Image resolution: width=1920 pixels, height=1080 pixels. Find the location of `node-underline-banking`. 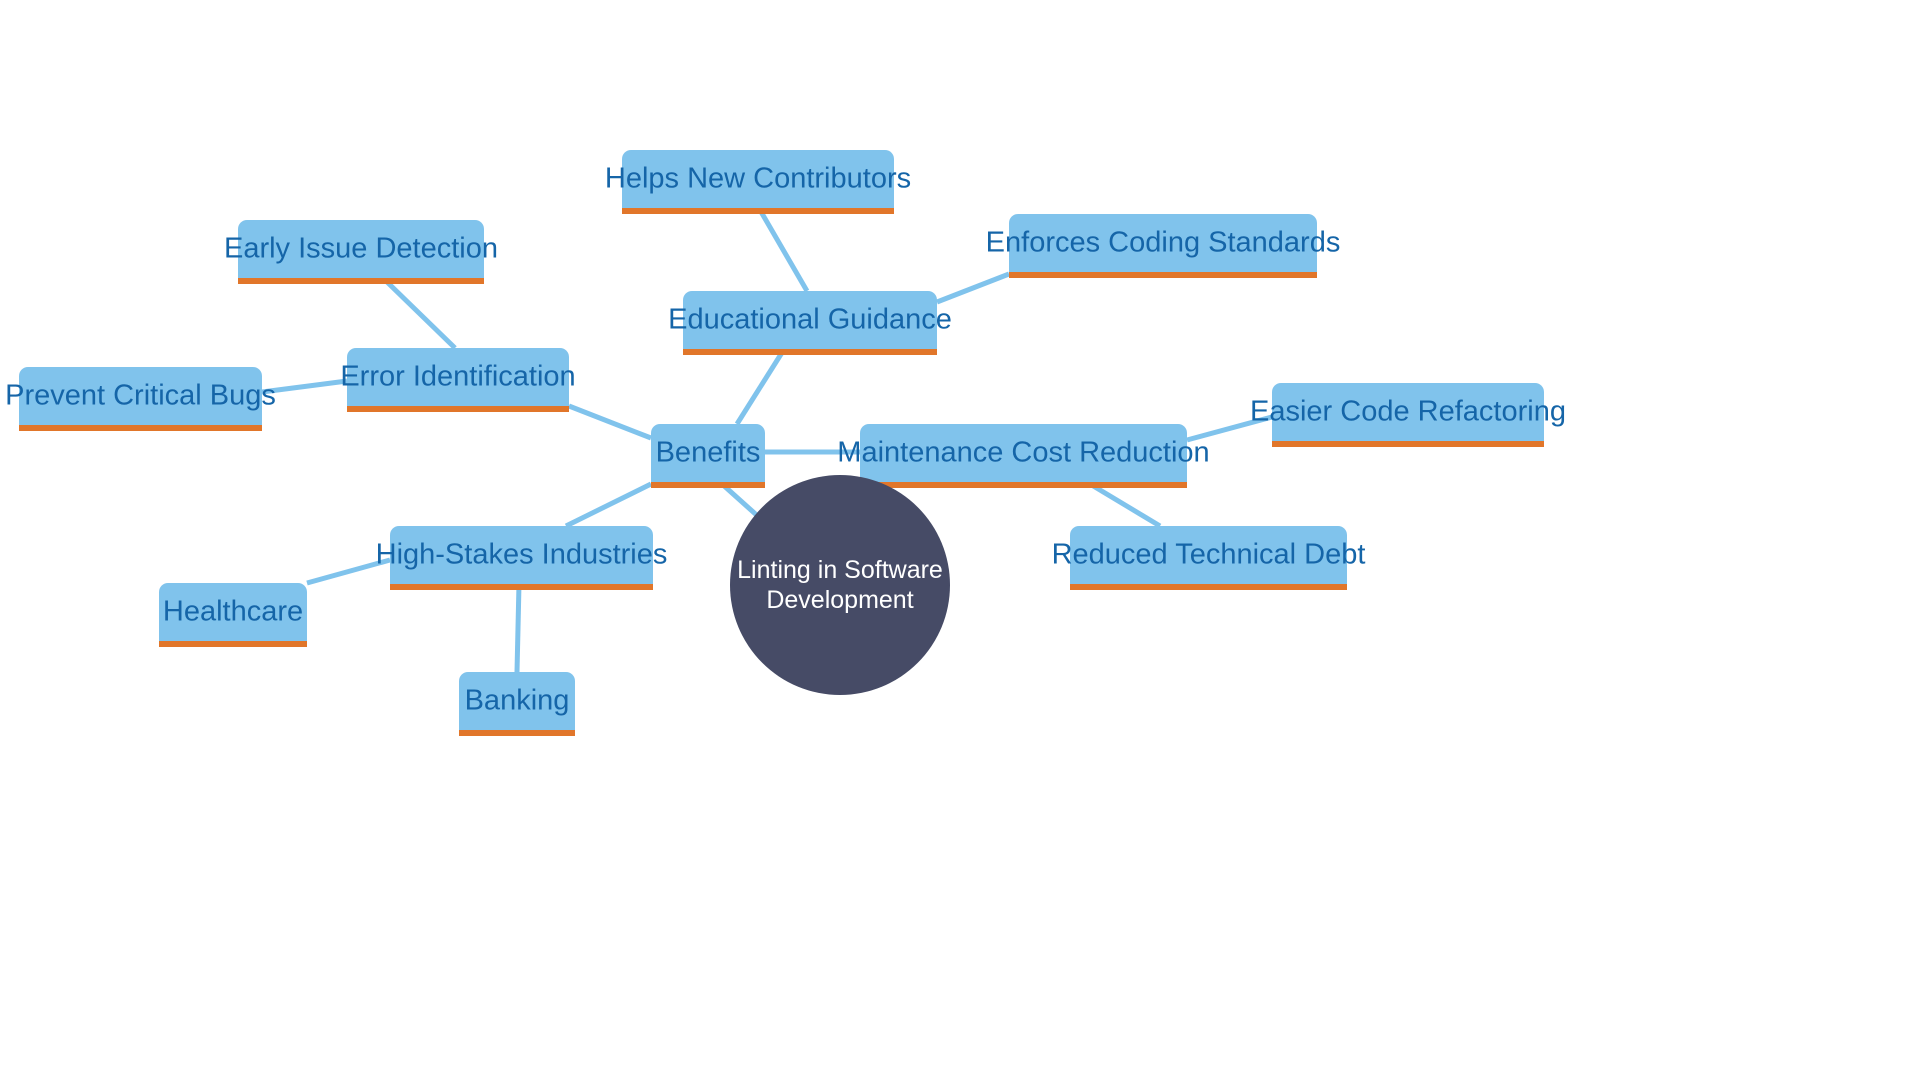

node-underline-banking is located at coordinates (517, 733).